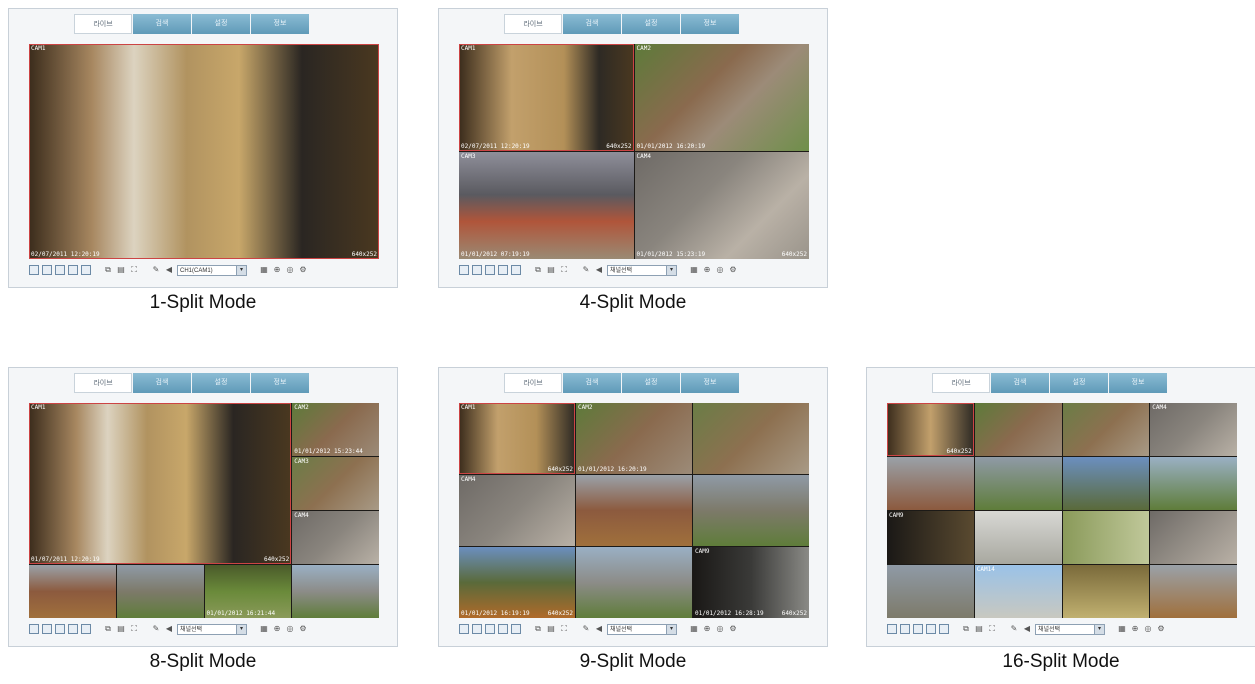 The width and height of the screenshot is (1255, 684). Describe the element at coordinates (751, 582) in the screenshot. I see `camera-view: CAM9 01/01/2012 16:28:19 640x252` at that location.